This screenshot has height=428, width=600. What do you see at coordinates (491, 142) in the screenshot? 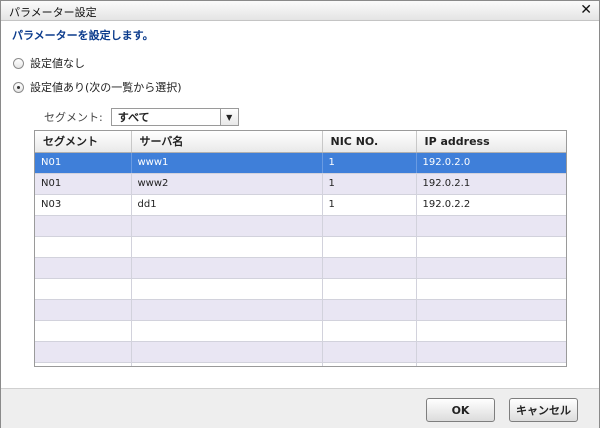
I see `column-header-ip-address: IP address` at bounding box center [491, 142].